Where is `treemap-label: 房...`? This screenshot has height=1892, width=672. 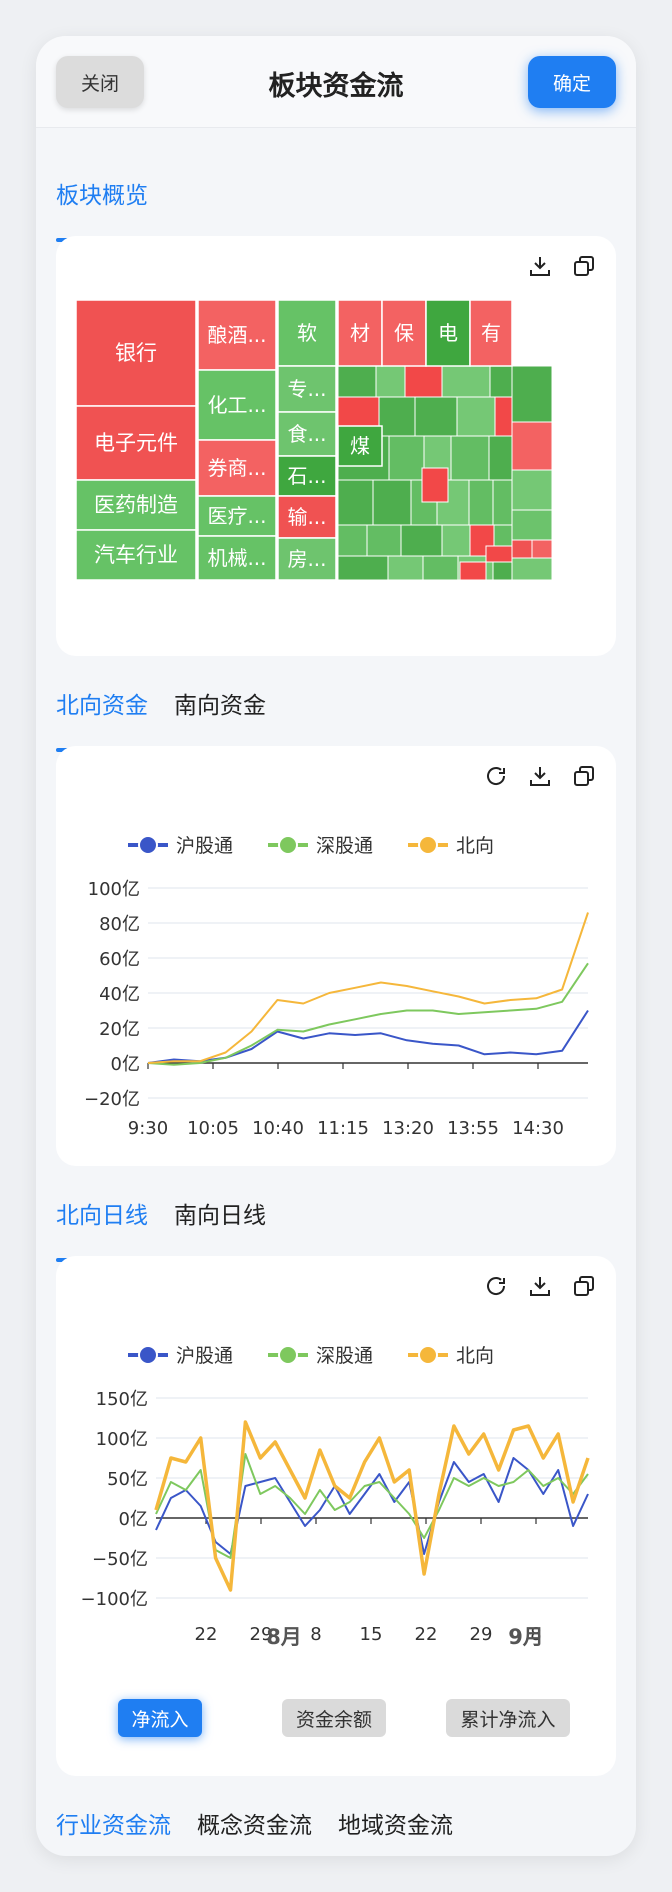
treemap-label: 房... is located at coordinates (306, 559).